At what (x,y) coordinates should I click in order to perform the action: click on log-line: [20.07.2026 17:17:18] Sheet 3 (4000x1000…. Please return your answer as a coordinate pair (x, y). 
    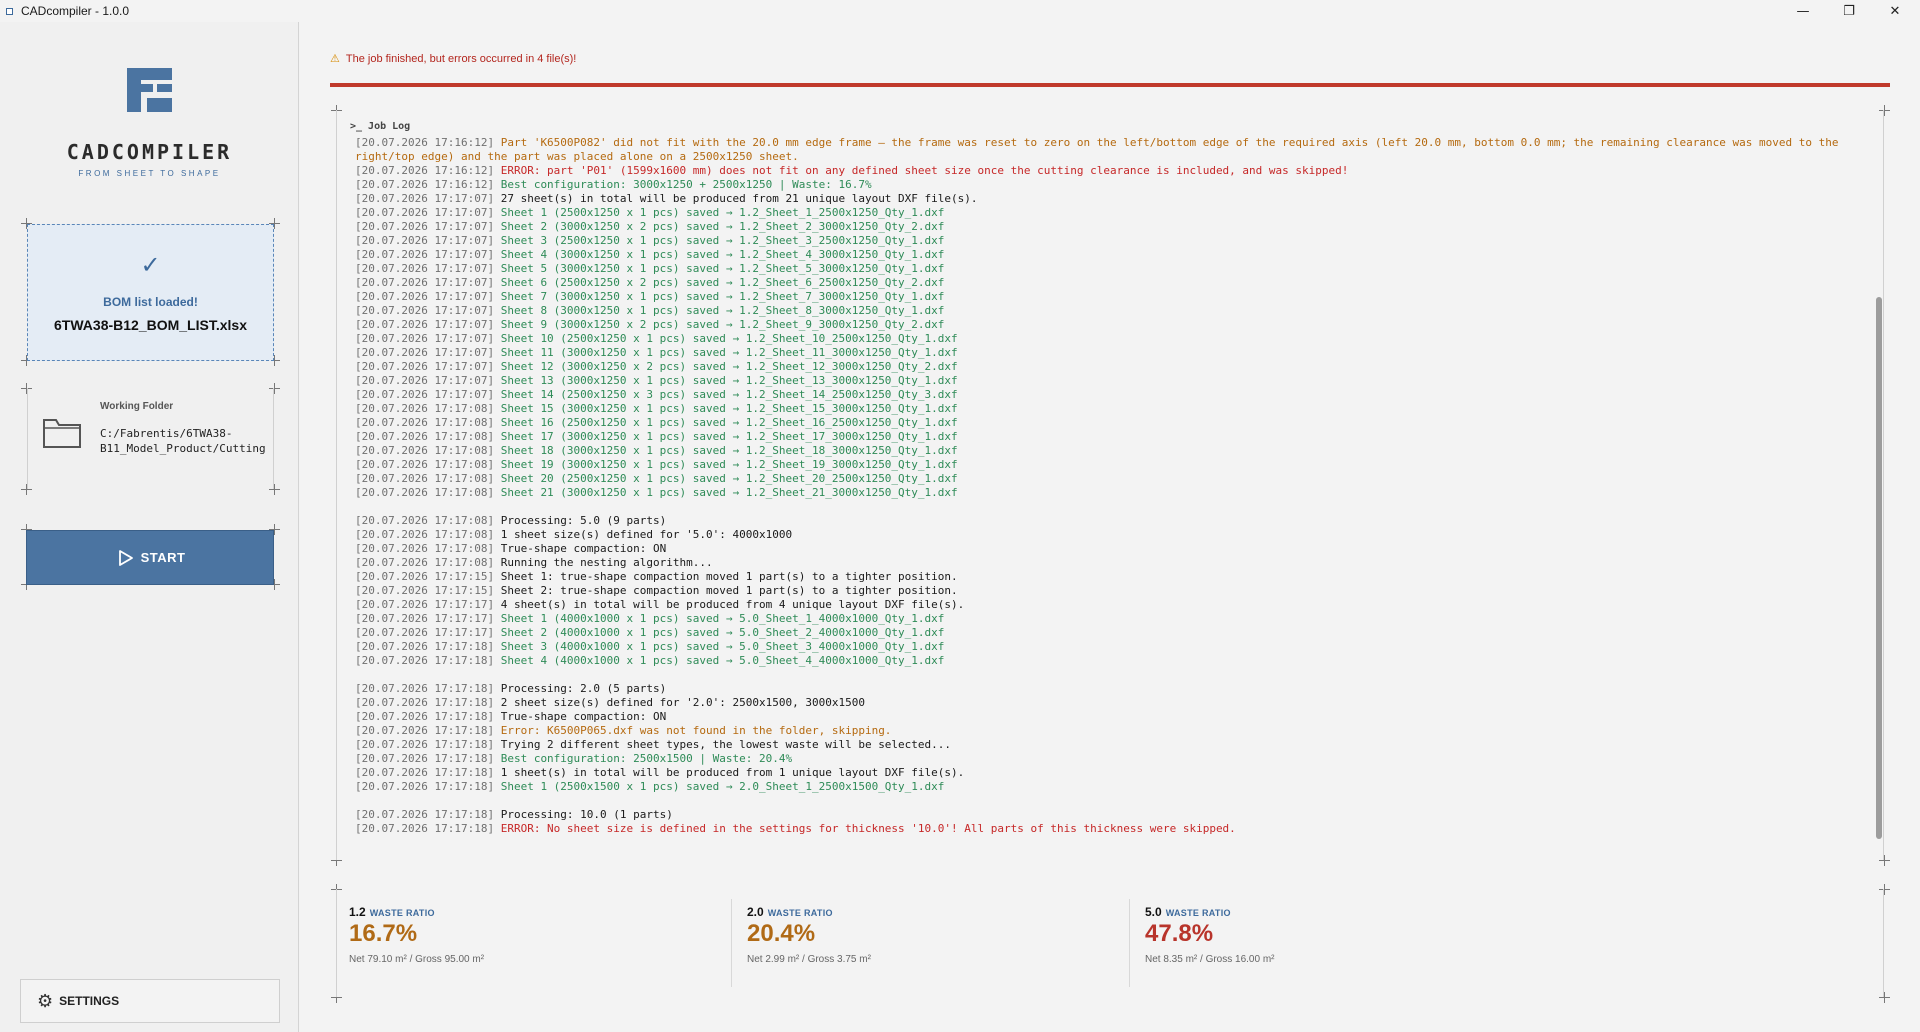
    Looking at the image, I should click on (1105, 647).